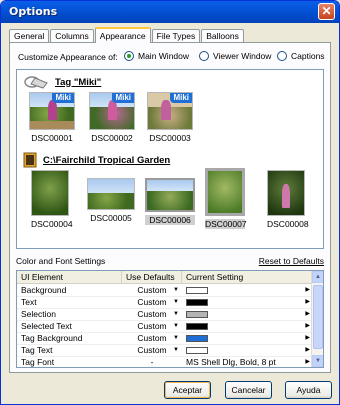 This screenshot has height=405, width=340. I want to click on radio-label: Captions, so click(308, 56).